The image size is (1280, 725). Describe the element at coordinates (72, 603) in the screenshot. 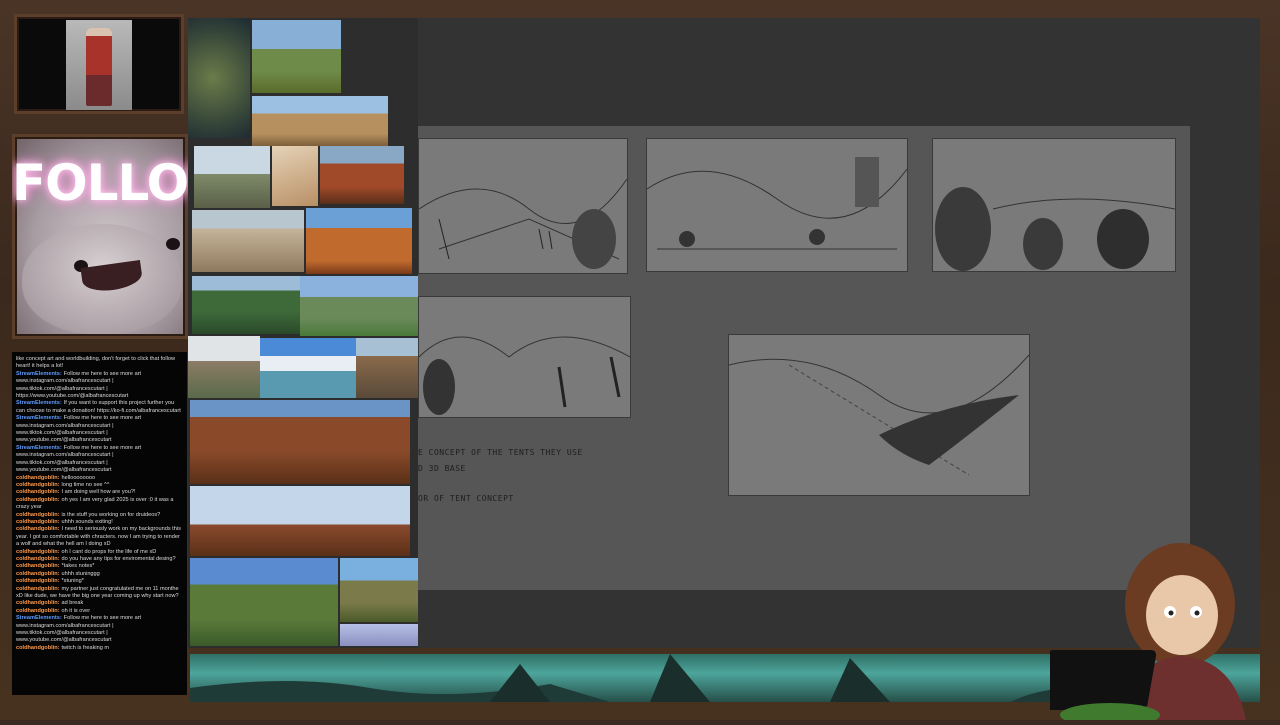

I see `chat-text: ad break` at that location.